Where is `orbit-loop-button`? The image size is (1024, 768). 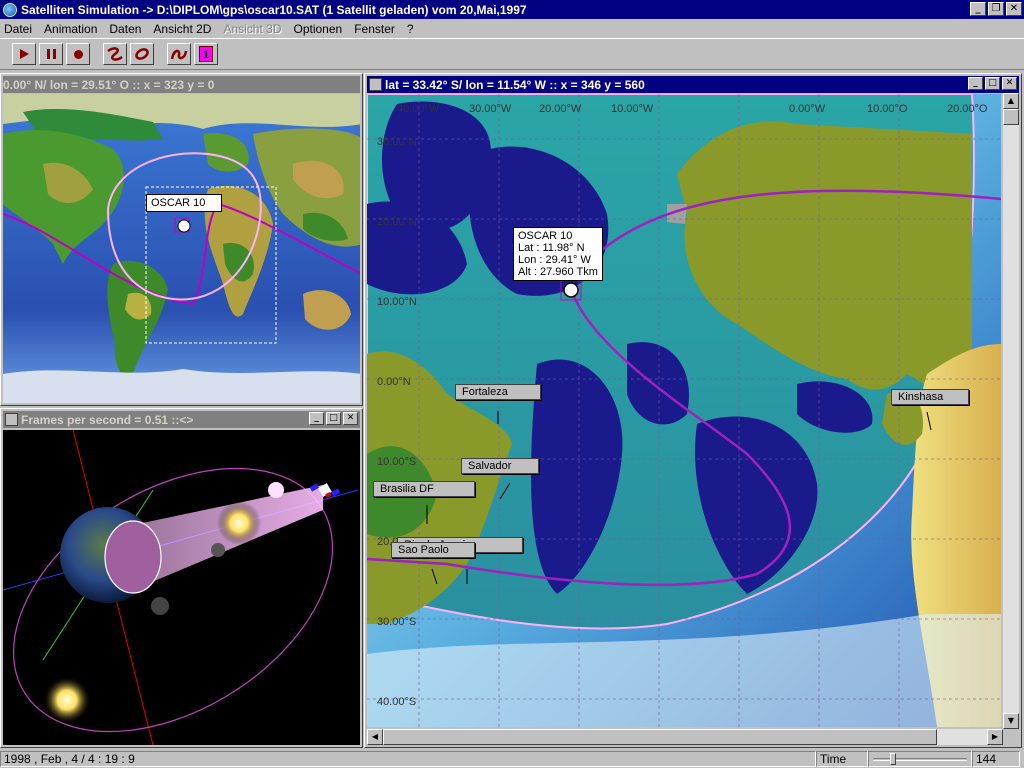 orbit-loop-button is located at coordinates (142, 54).